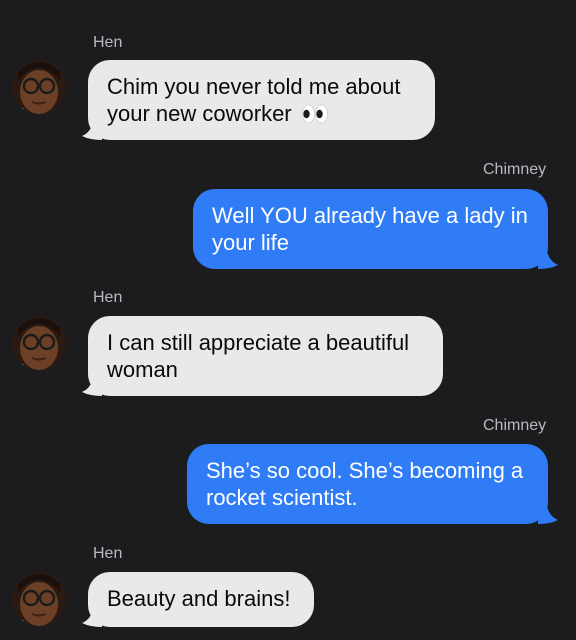 Image resolution: width=576 pixels, height=640 pixels. What do you see at coordinates (314, 114) in the screenshot?
I see `eyes-emoji-icon` at bounding box center [314, 114].